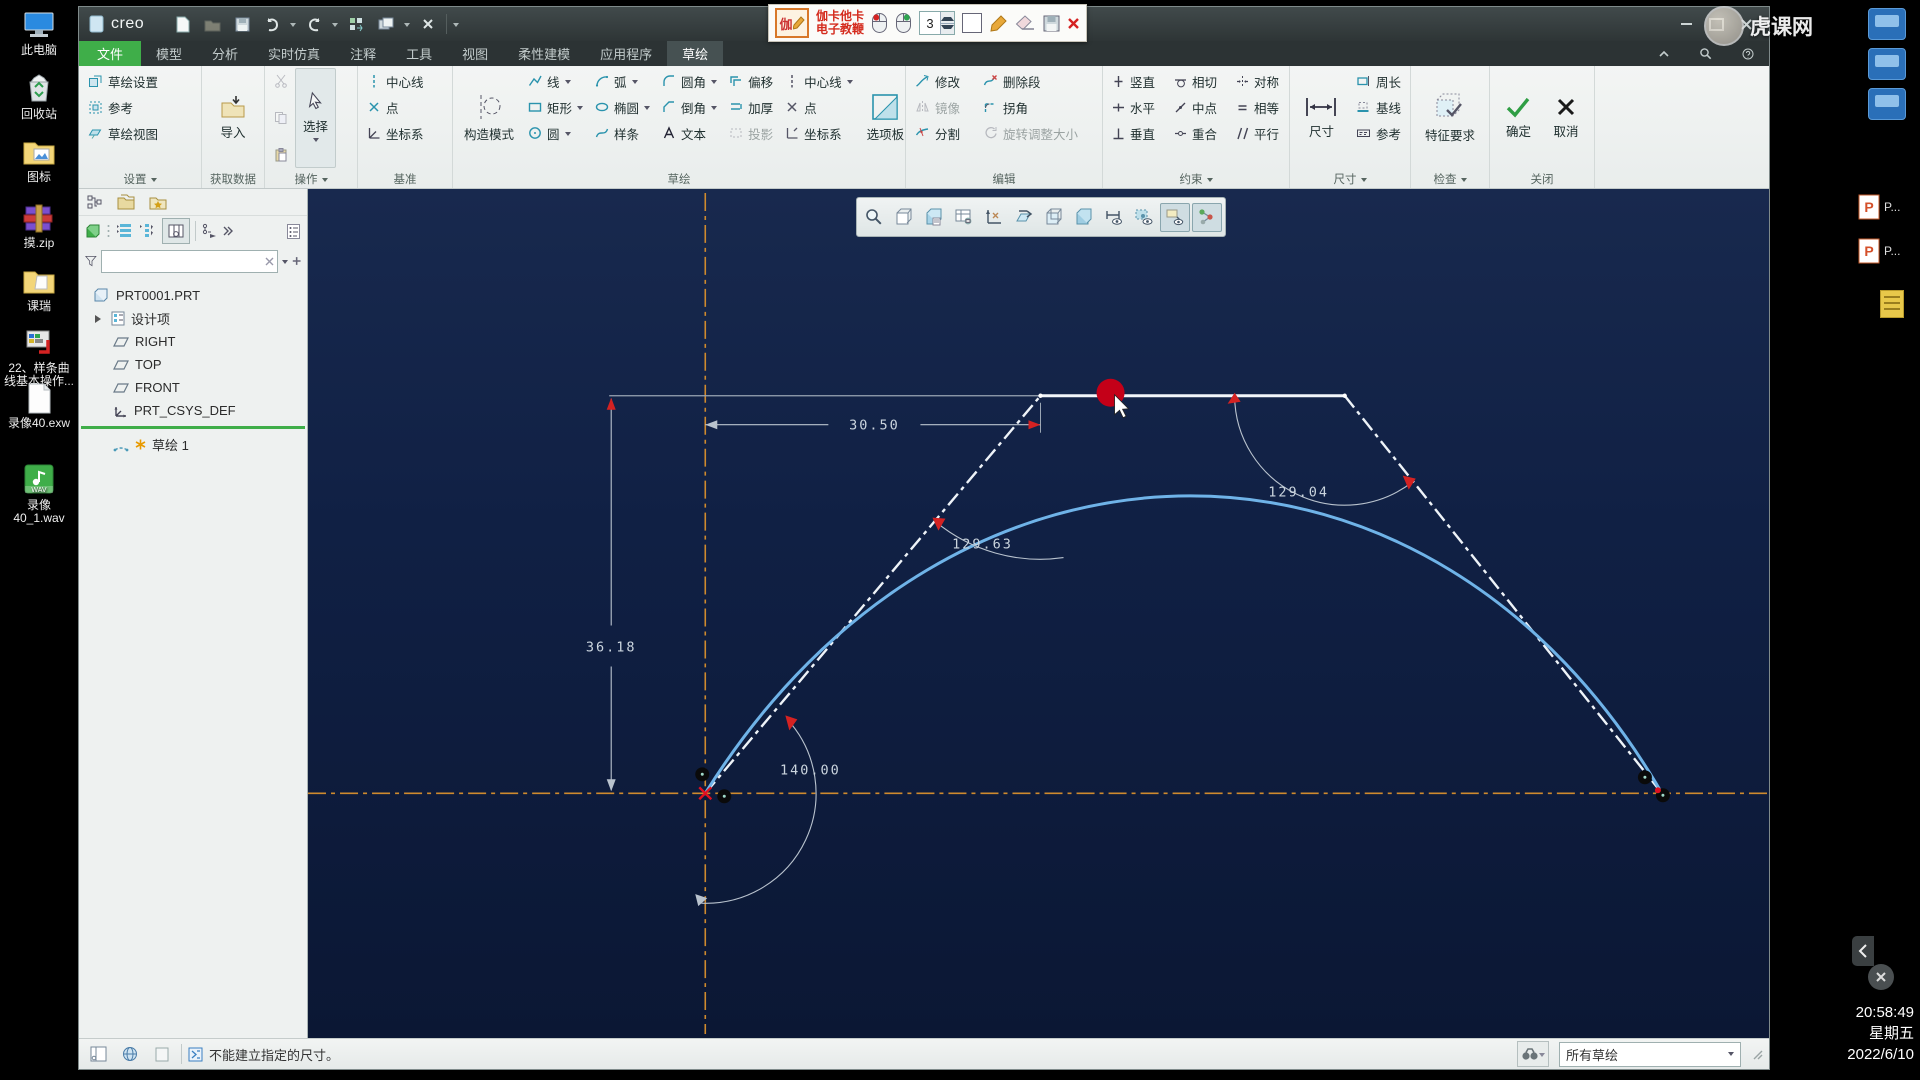  Describe the element at coordinates (622, 81) in the screenshot. I see `arc-button: 弧` at that location.